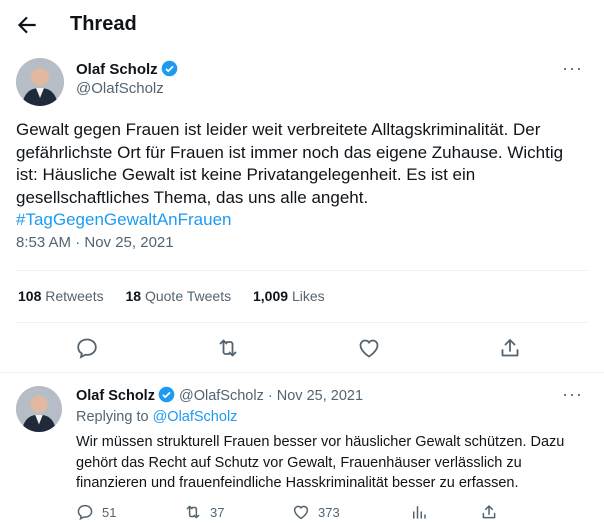 Image resolution: width=604 pixels, height=523 pixels. What do you see at coordinates (308, 296) in the screenshot?
I see `likes-label: Likes` at bounding box center [308, 296].